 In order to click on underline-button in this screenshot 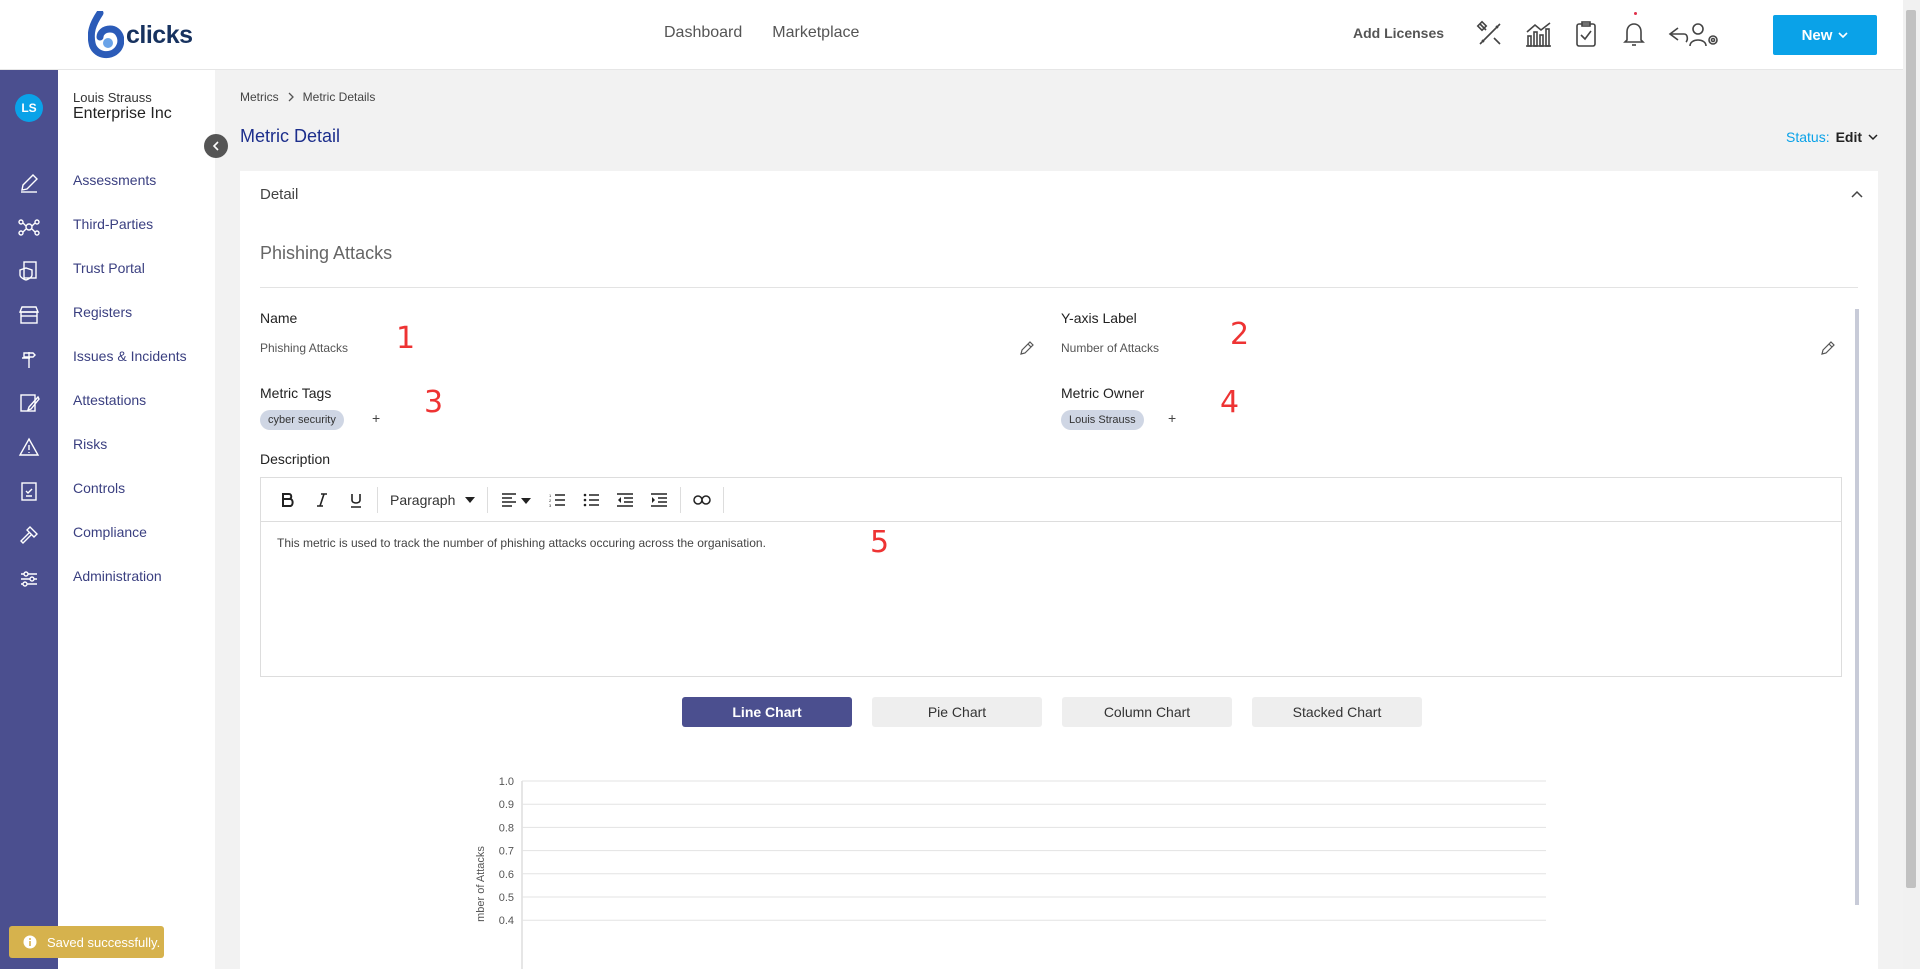, I will do `click(356, 500)`.